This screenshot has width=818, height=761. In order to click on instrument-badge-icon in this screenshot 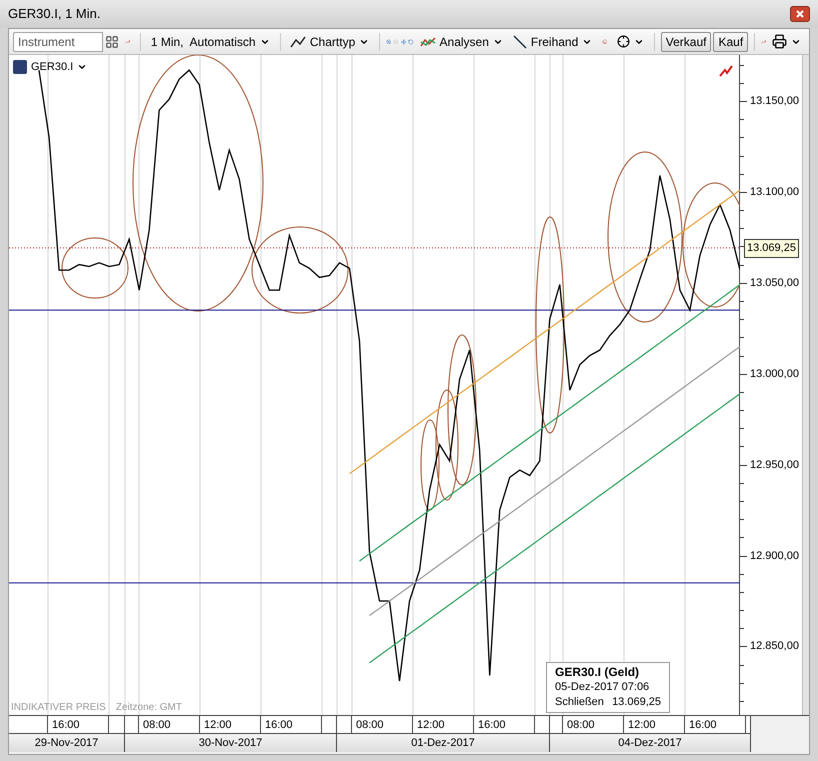, I will do `click(20, 67)`.